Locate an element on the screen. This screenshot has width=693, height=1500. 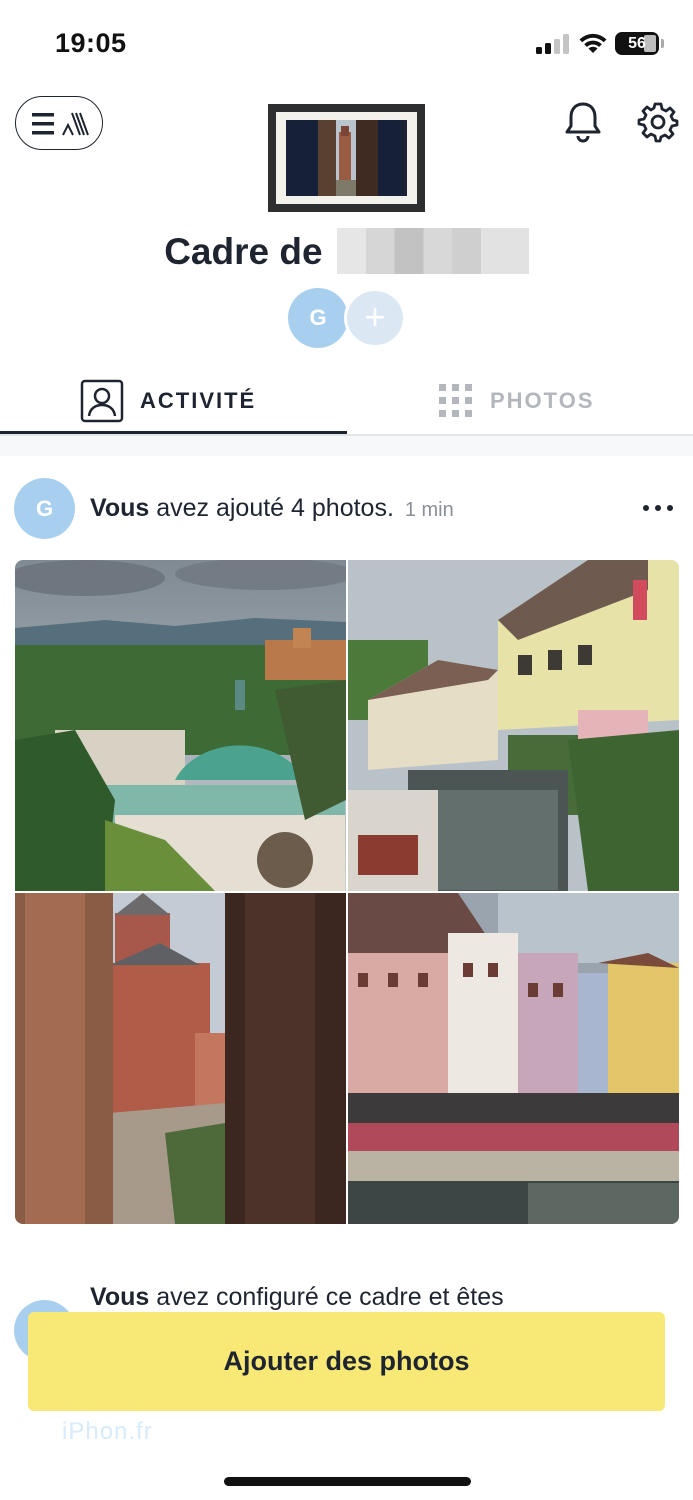
tab-photos: PHOTOS is located at coordinates (516, 401).